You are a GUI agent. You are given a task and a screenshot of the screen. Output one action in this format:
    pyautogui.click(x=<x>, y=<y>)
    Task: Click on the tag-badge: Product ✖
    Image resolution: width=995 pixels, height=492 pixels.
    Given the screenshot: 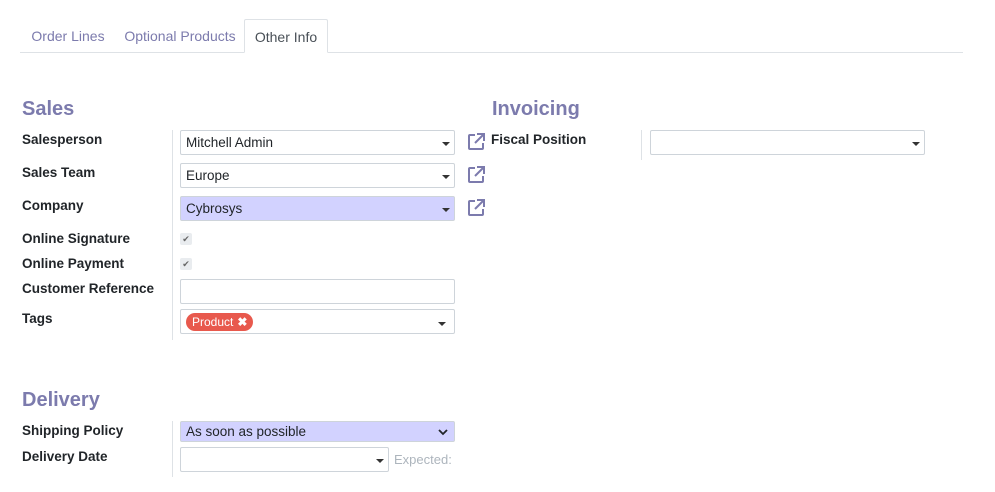 What is the action you would take?
    pyautogui.click(x=220, y=322)
    